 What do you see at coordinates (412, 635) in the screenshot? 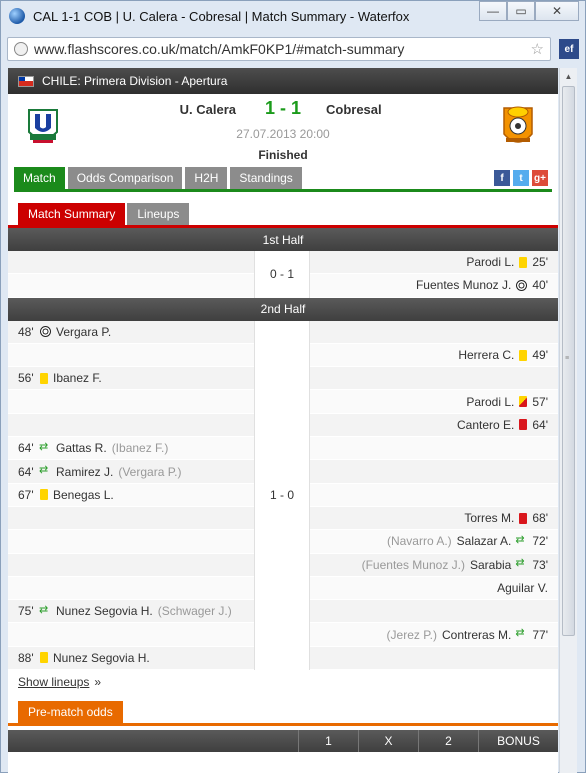
I see `event-player-out: (Jerez P.)` at bounding box center [412, 635].